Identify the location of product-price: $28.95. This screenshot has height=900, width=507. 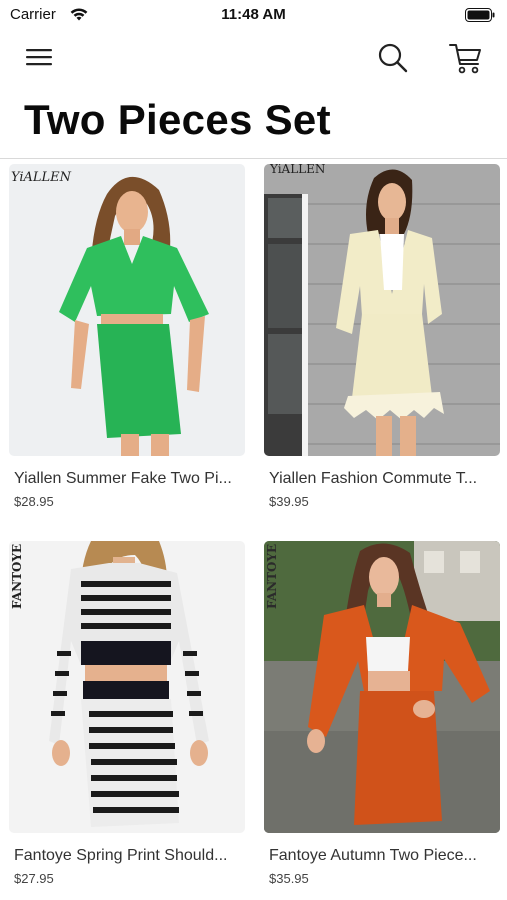
(34, 501).